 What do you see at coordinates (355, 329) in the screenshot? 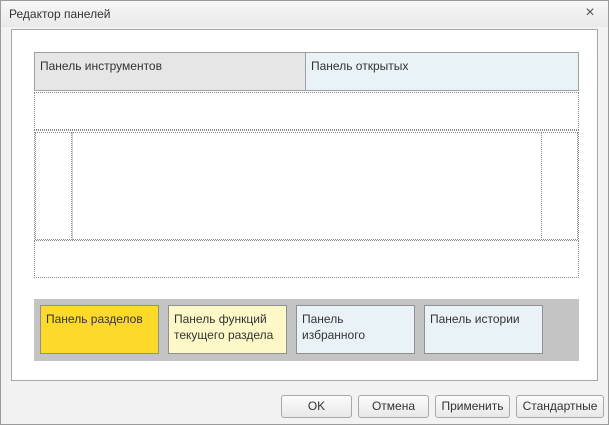
I see `favorites-panel-item: Панель избранного` at bounding box center [355, 329].